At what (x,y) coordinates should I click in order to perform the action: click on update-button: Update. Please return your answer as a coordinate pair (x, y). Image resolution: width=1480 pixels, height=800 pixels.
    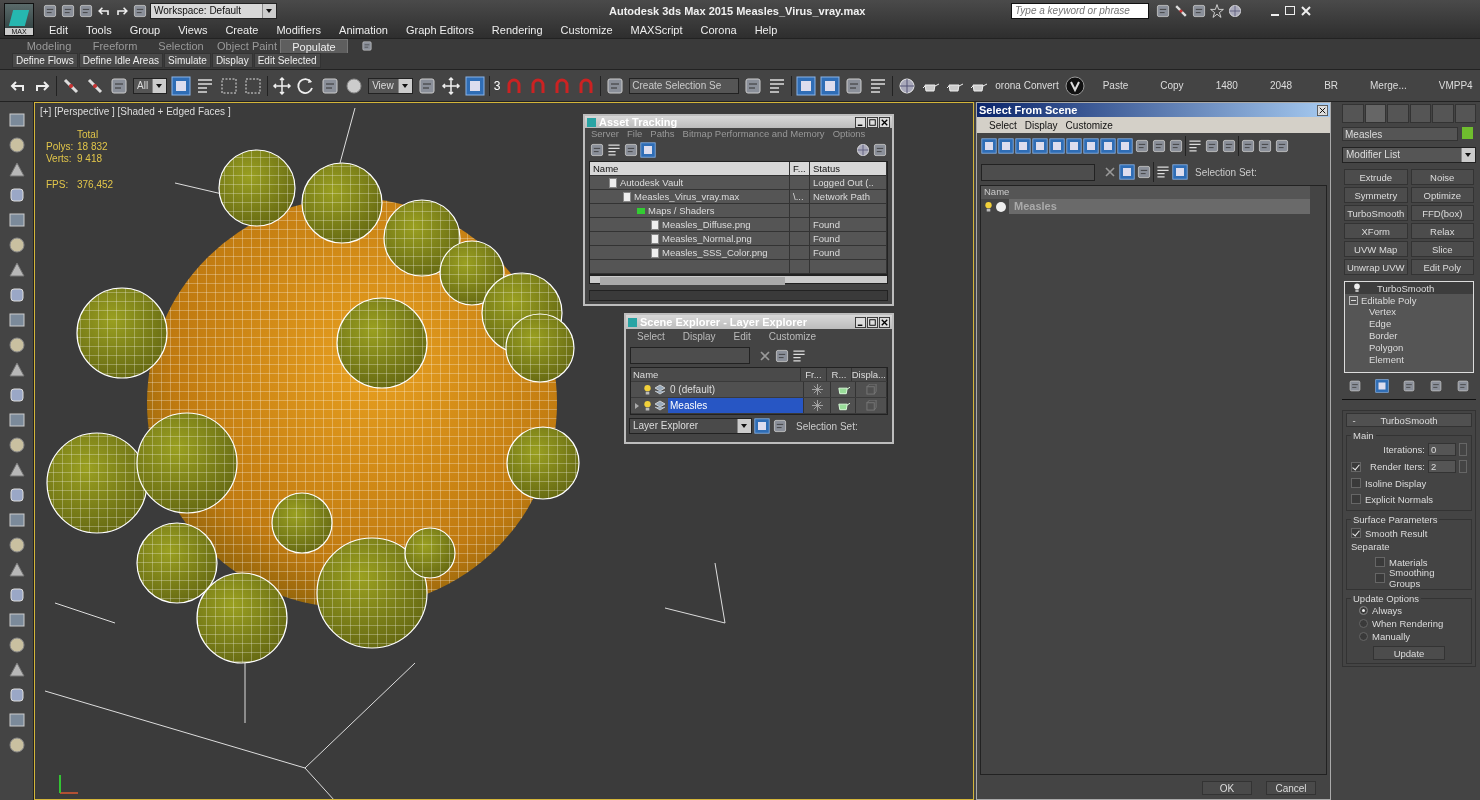
    Looking at the image, I should click on (1409, 653).